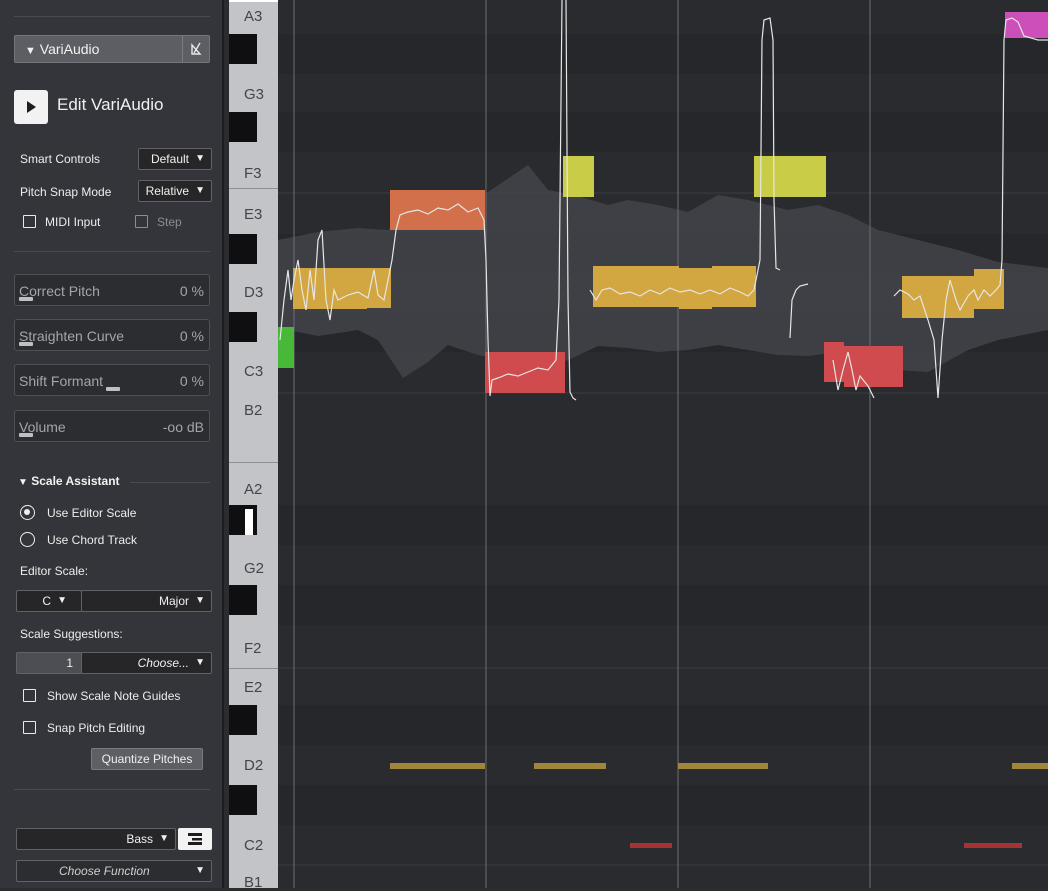 The width and height of the screenshot is (1048, 891). What do you see at coordinates (253, 173) in the screenshot?
I see `note-label-f3: F3` at bounding box center [253, 173].